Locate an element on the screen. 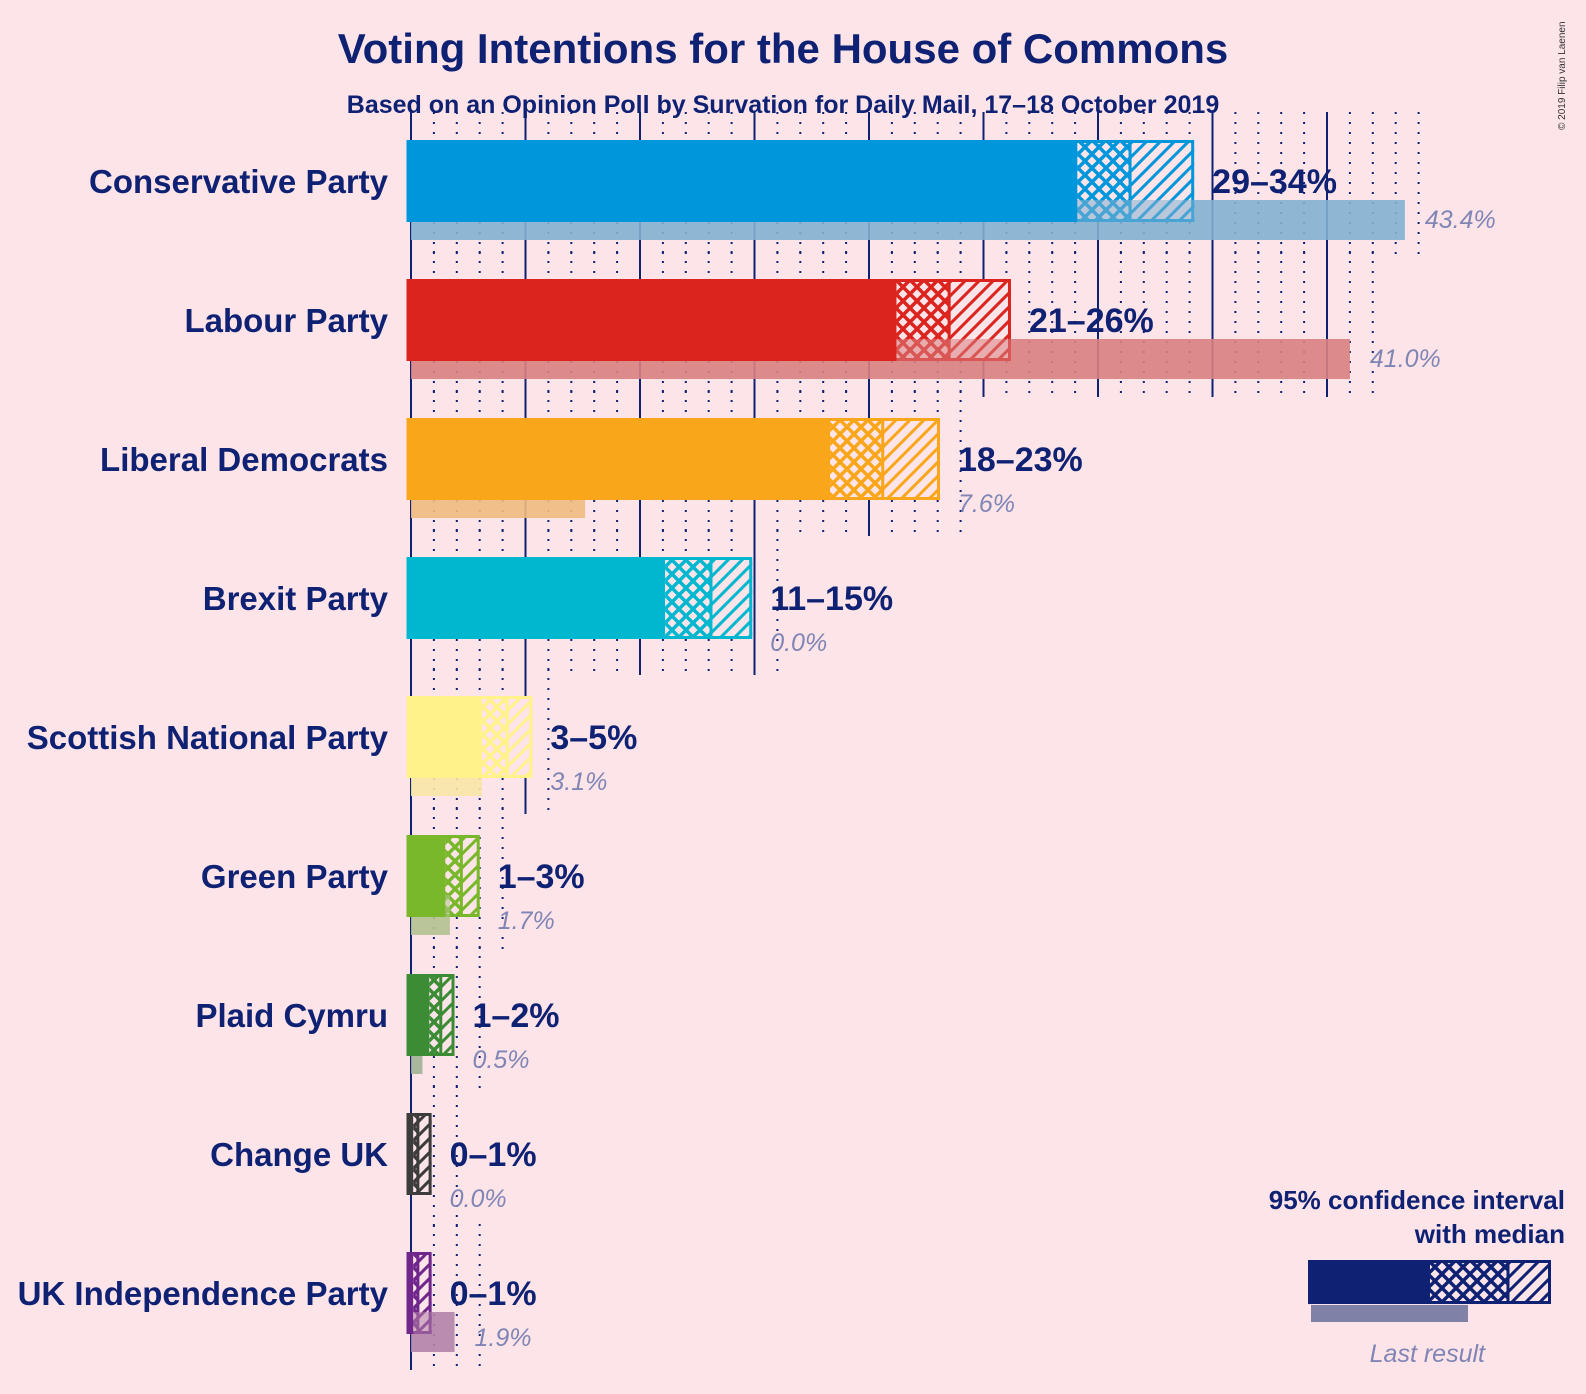  legend-last-result-label: Last result is located at coordinates (1428, 1354).